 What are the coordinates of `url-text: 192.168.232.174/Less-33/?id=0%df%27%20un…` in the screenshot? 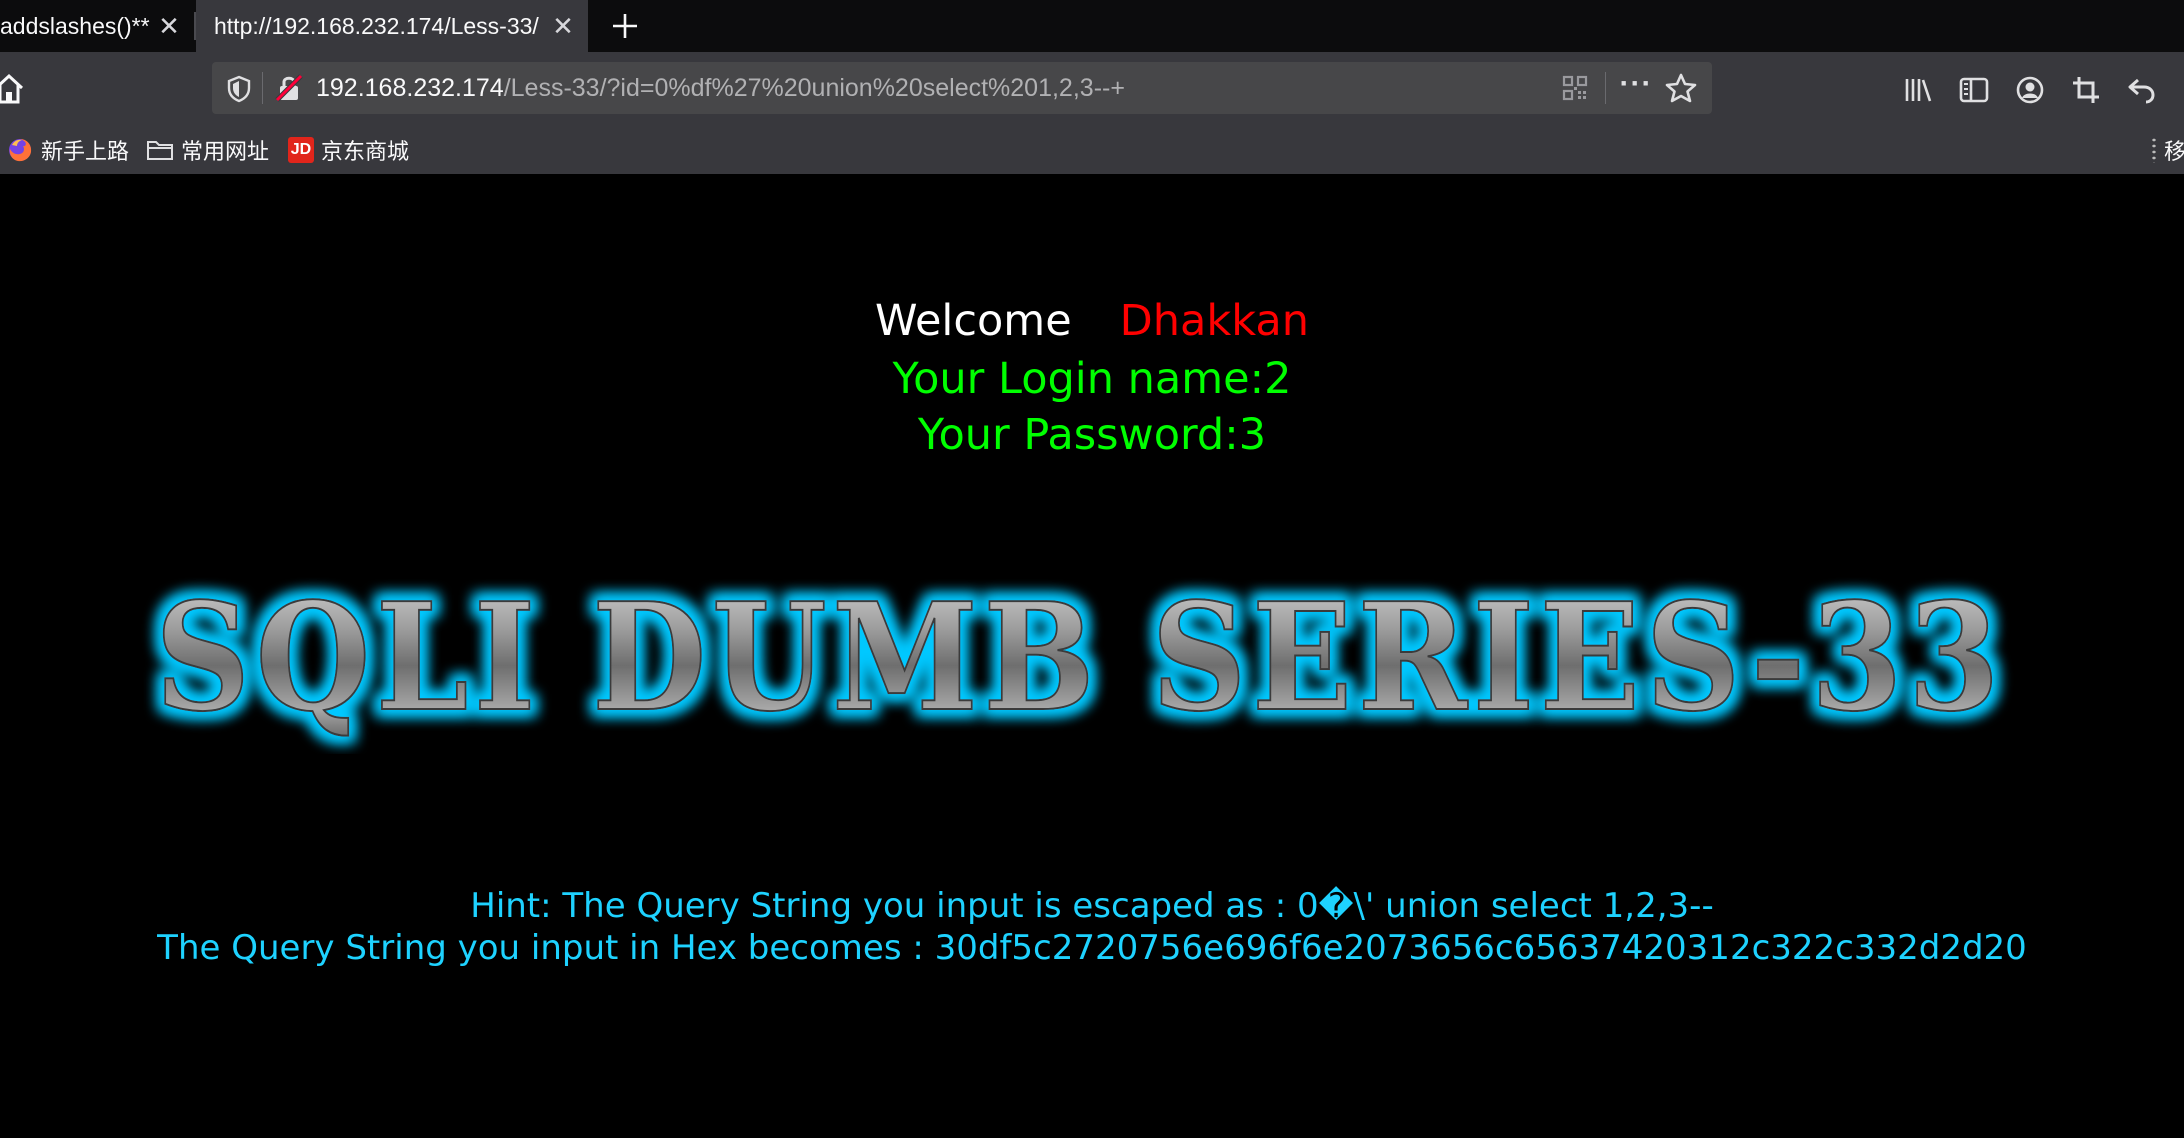 It's located at (720, 88).